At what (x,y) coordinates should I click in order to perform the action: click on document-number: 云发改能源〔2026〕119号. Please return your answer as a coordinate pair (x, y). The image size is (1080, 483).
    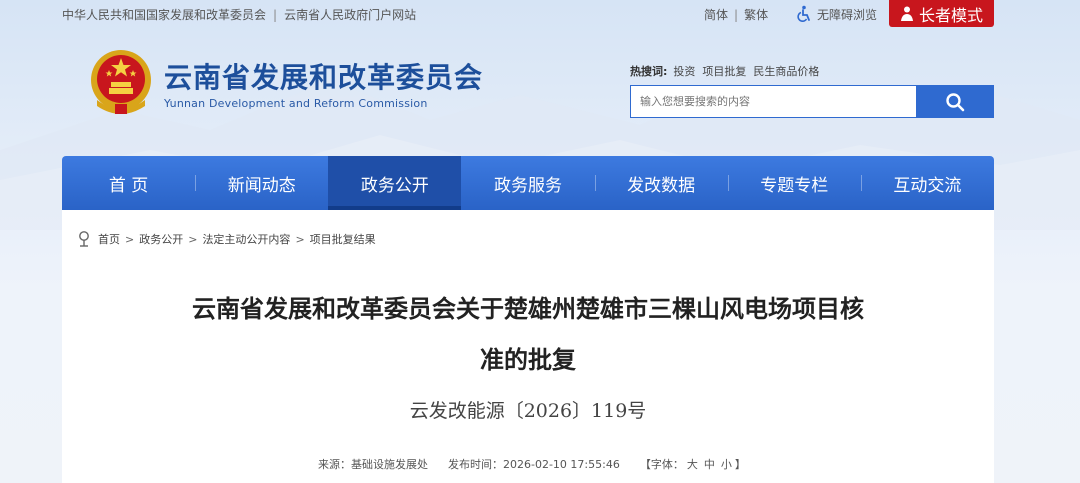
    Looking at the image, I should click on (528, 411).